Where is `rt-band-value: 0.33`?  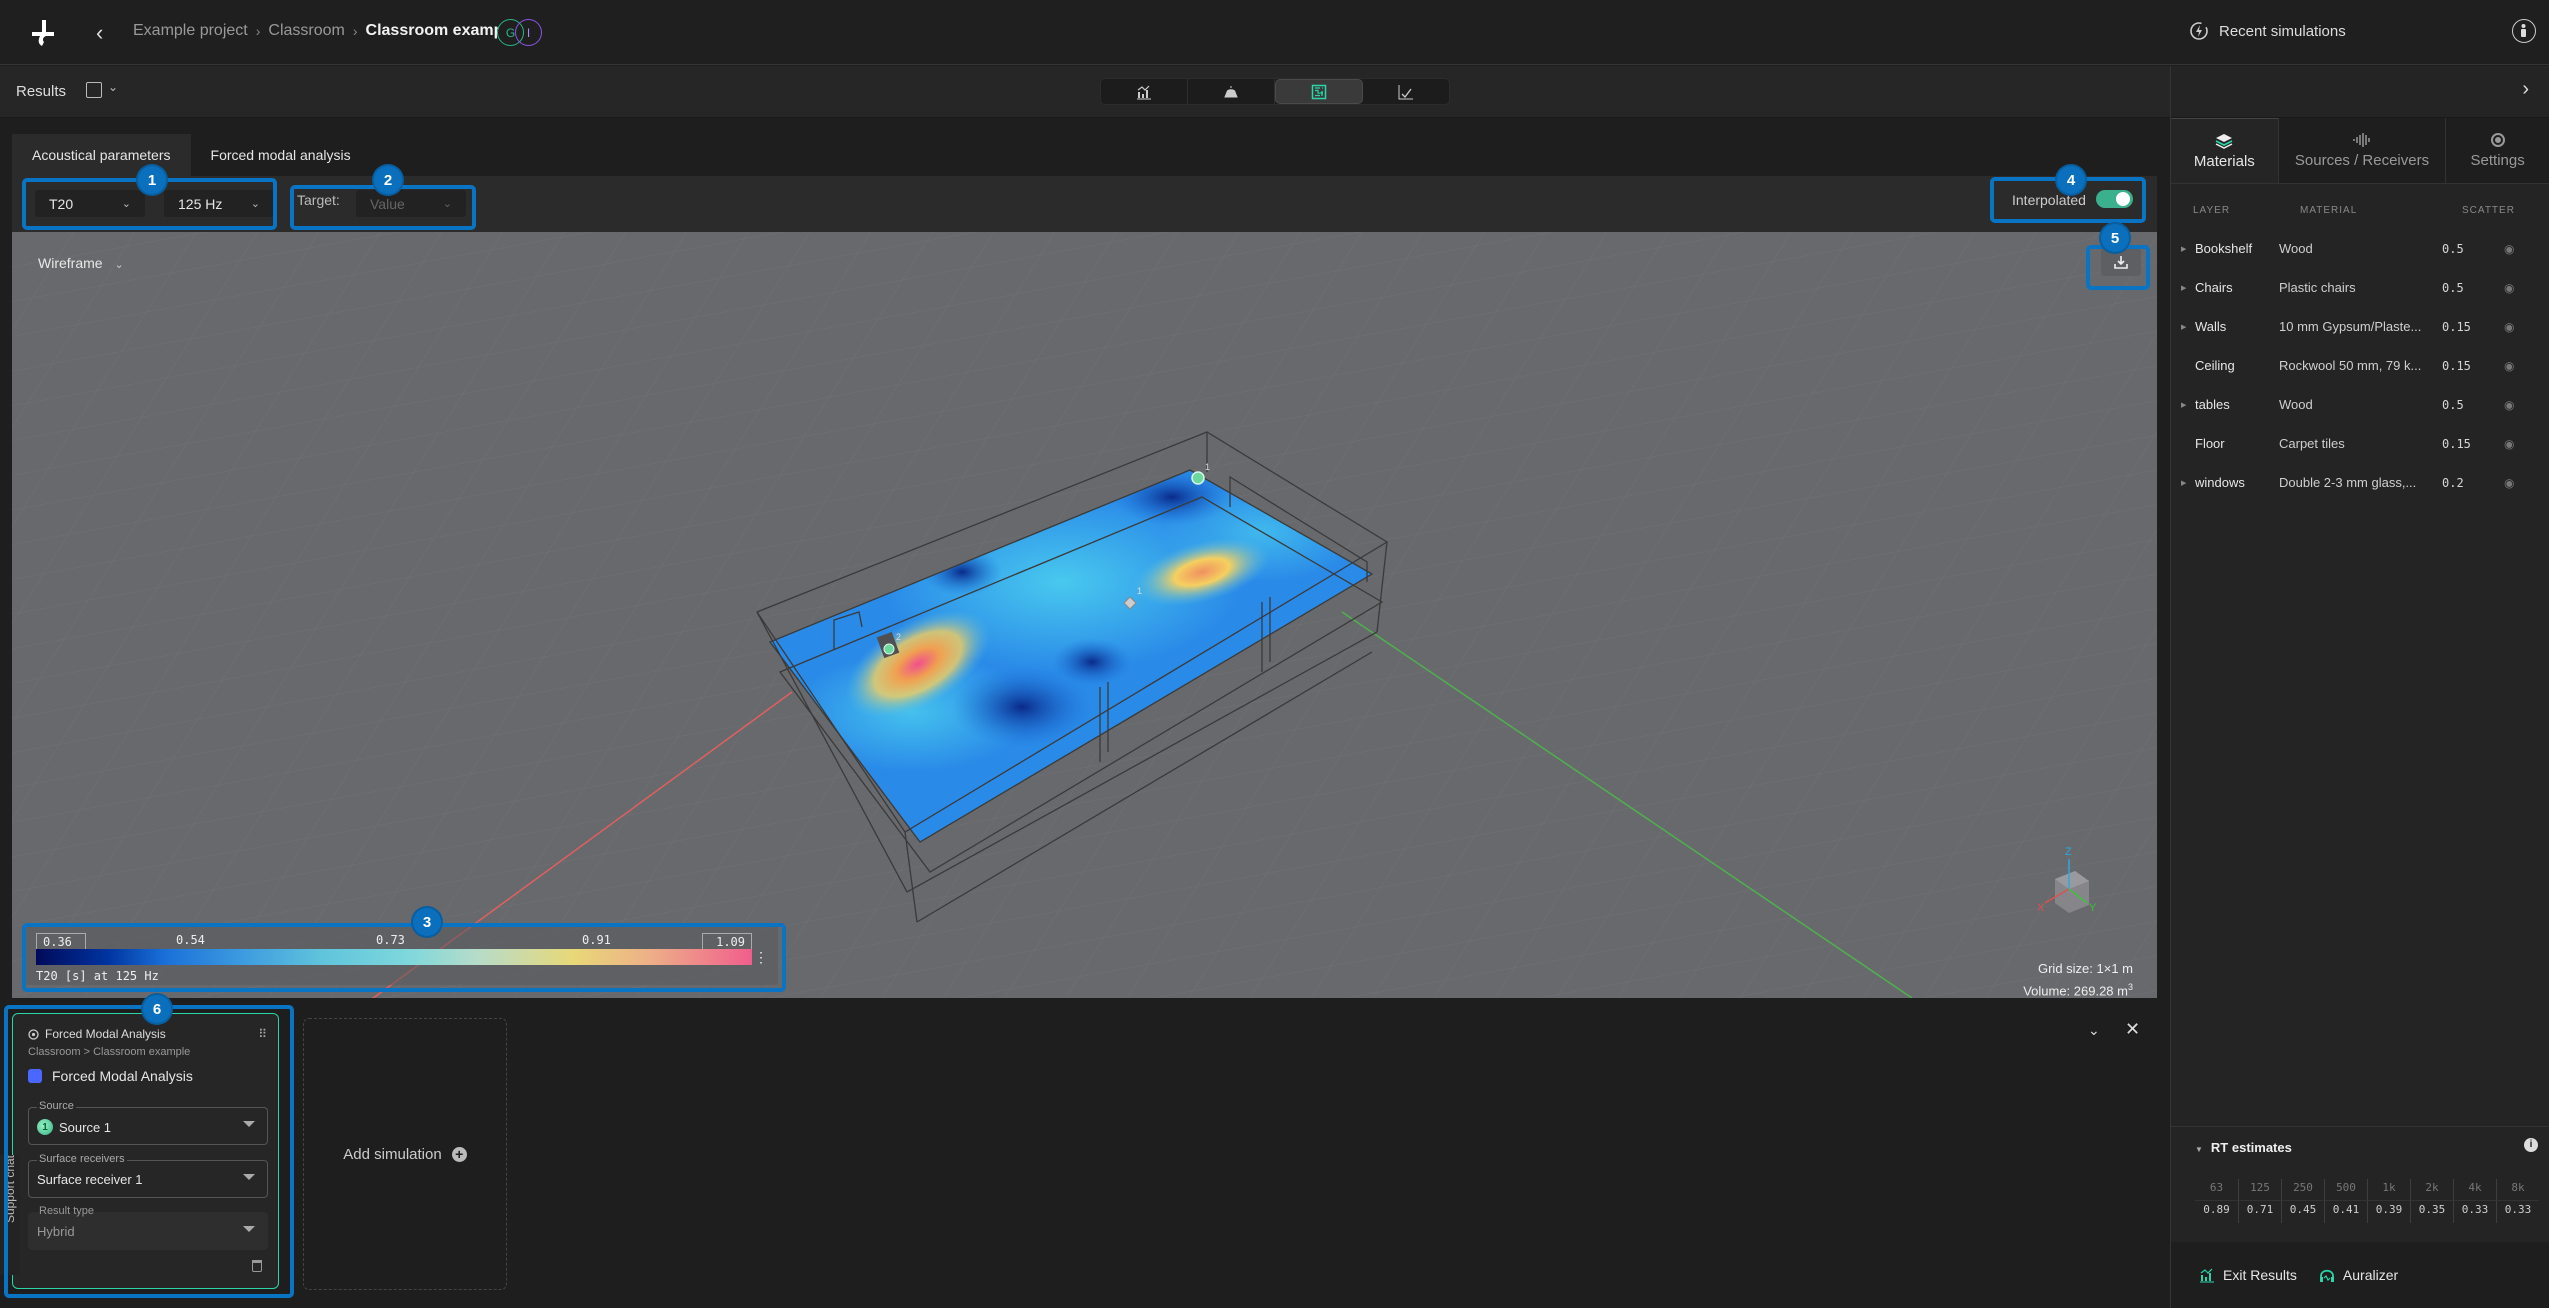
rt-band-value: 0.33 is located at coordinates (2517, 1212).